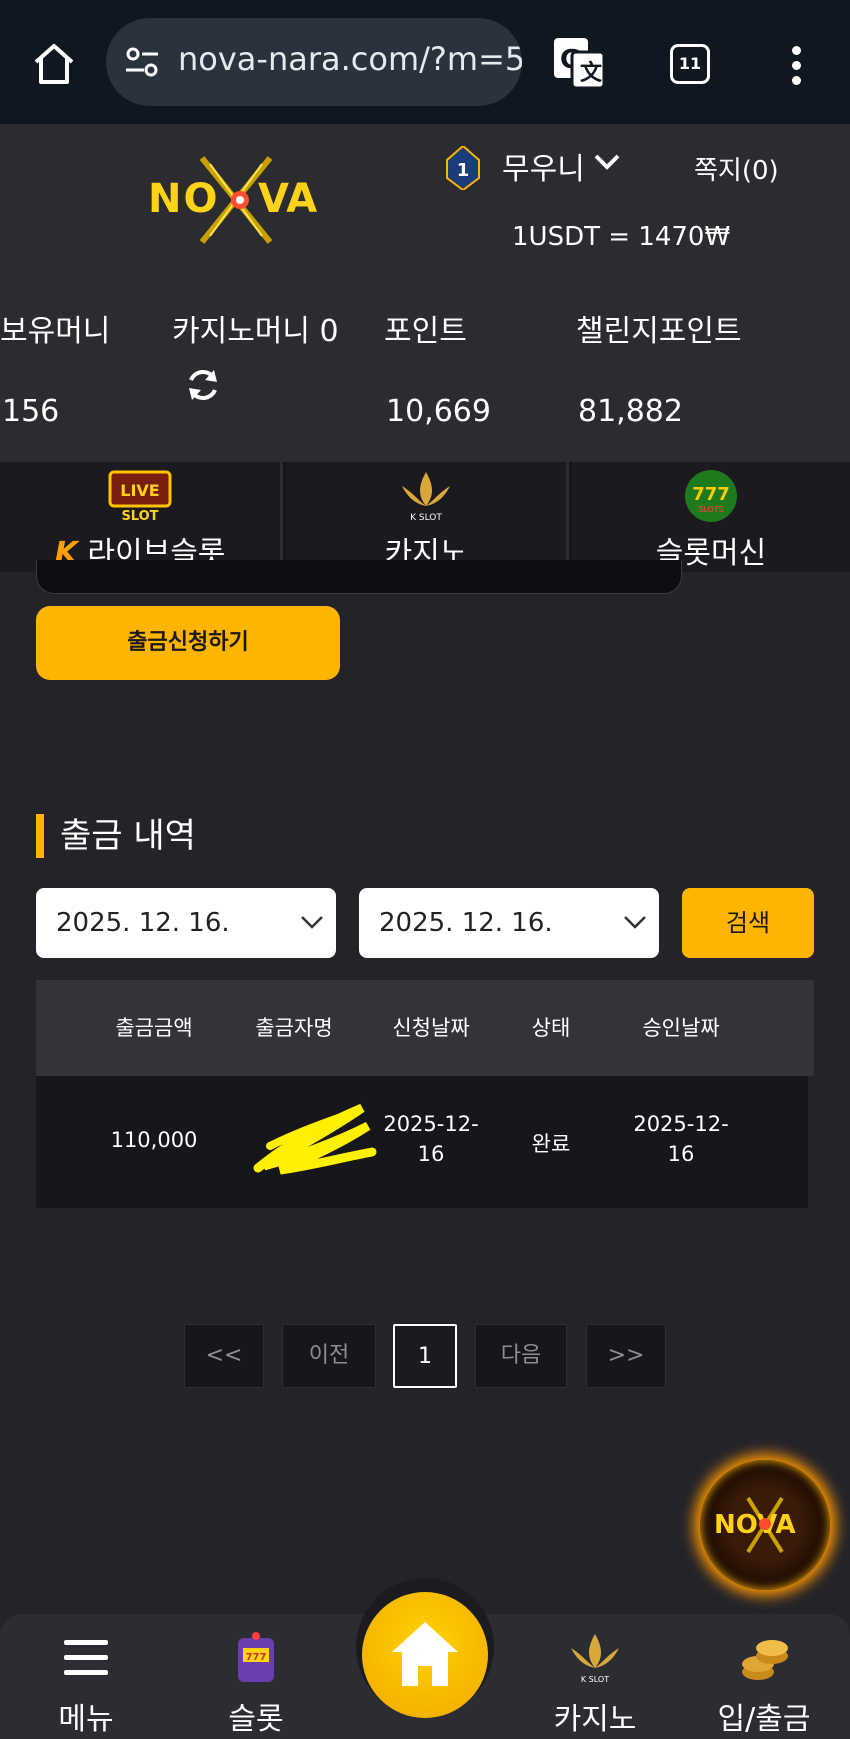 This screenshot has height=1739, width=850. I want to click on exchange-rate: 1USDT = 1470₩, so click(621, 237).